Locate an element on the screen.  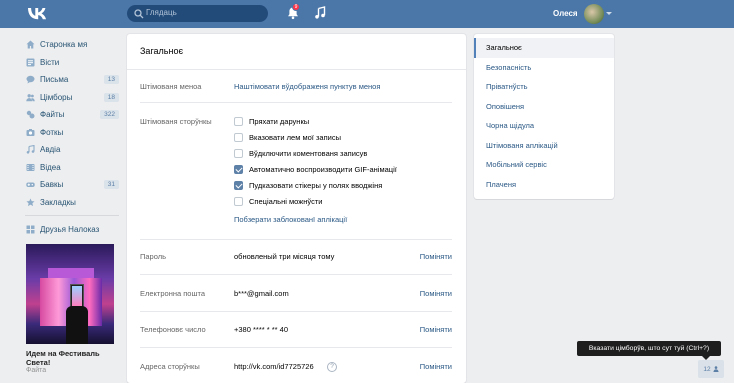
menu-item-general: Загальноє is located at coordinates (544, 48).